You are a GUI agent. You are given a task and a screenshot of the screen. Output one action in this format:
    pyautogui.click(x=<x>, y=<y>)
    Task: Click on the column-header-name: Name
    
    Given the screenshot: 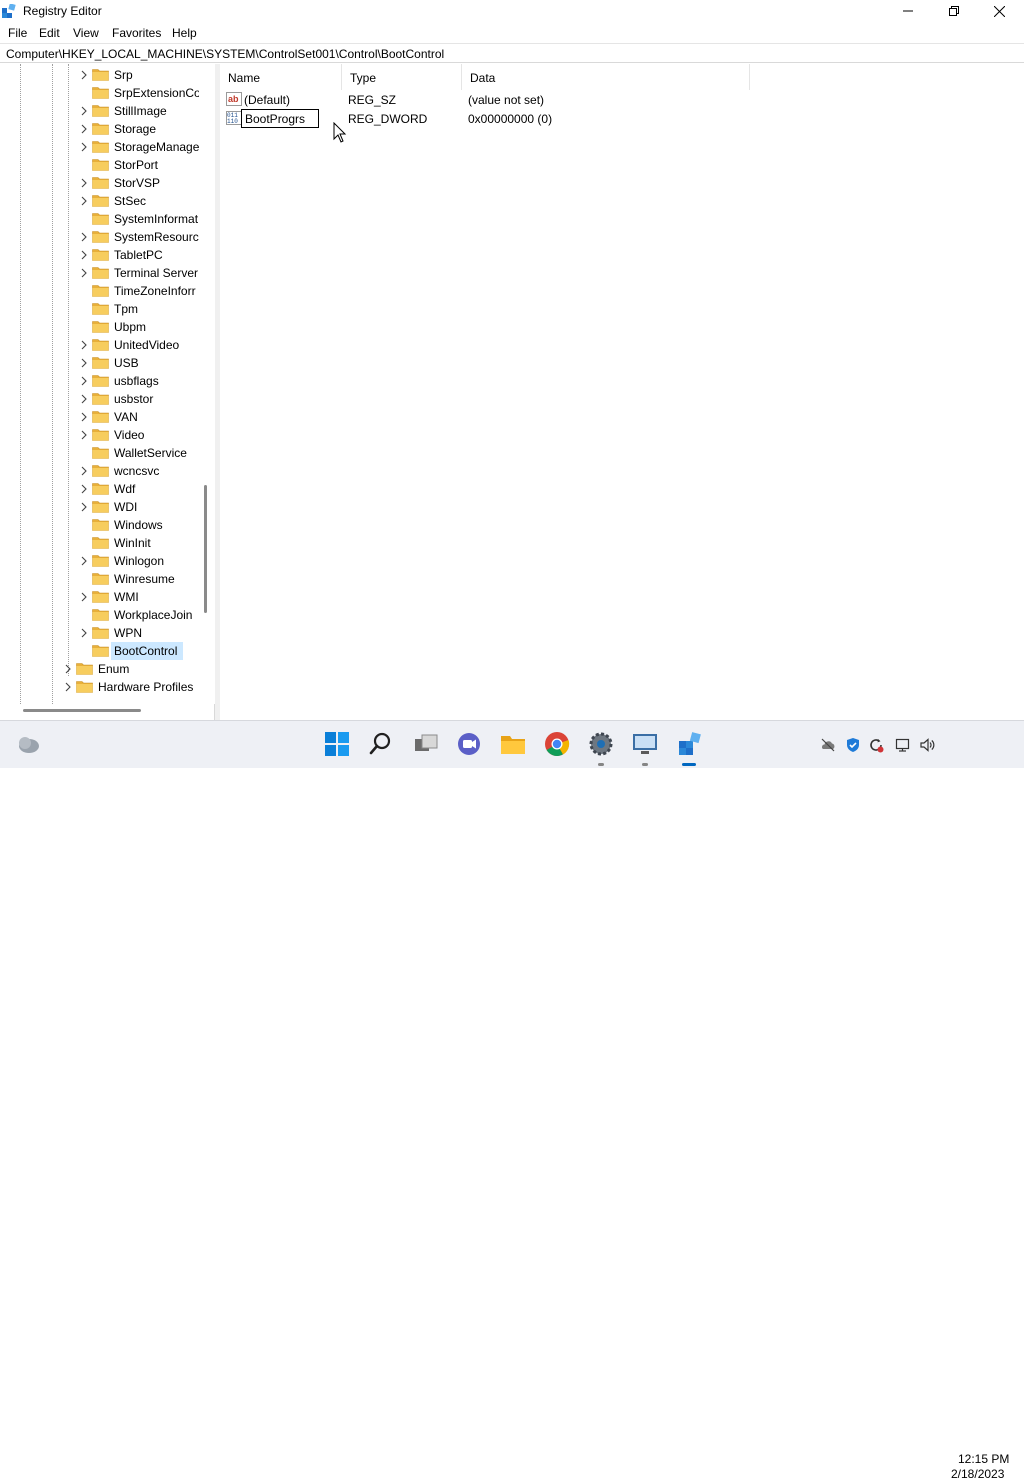 What is the action you would take?
    pyautogui.click(x=281, y=77)
    